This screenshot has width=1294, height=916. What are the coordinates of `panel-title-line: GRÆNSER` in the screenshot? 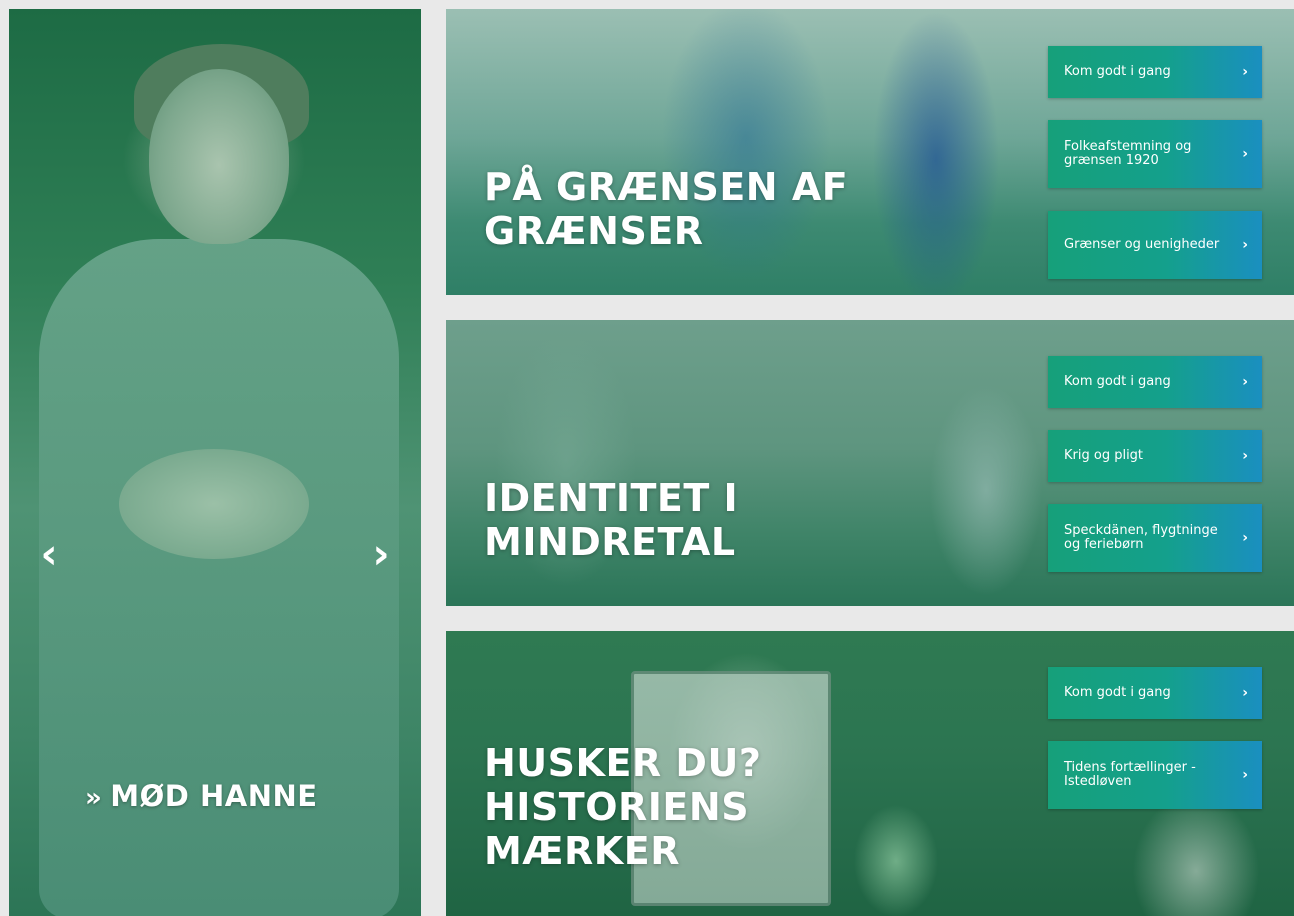 It's located at (594, 231).